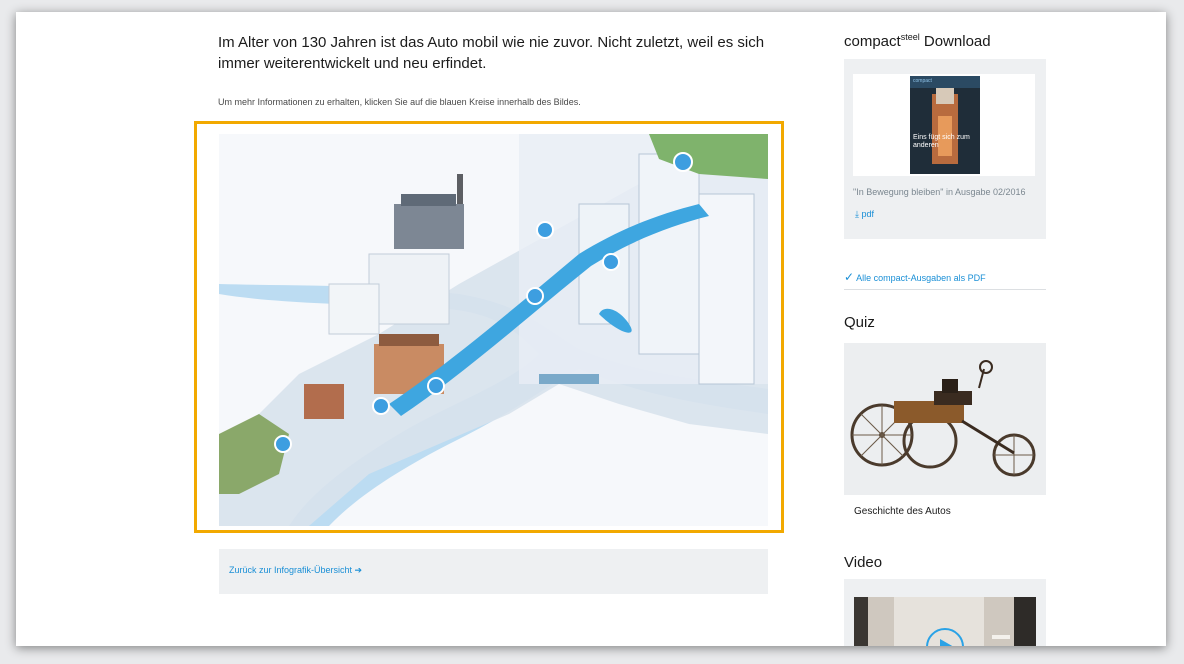 The image size is (1184, 664). I want to click on issue-text: "In Bewegung bleiben" in Ausgabe 02/2016, so click(939, 192).